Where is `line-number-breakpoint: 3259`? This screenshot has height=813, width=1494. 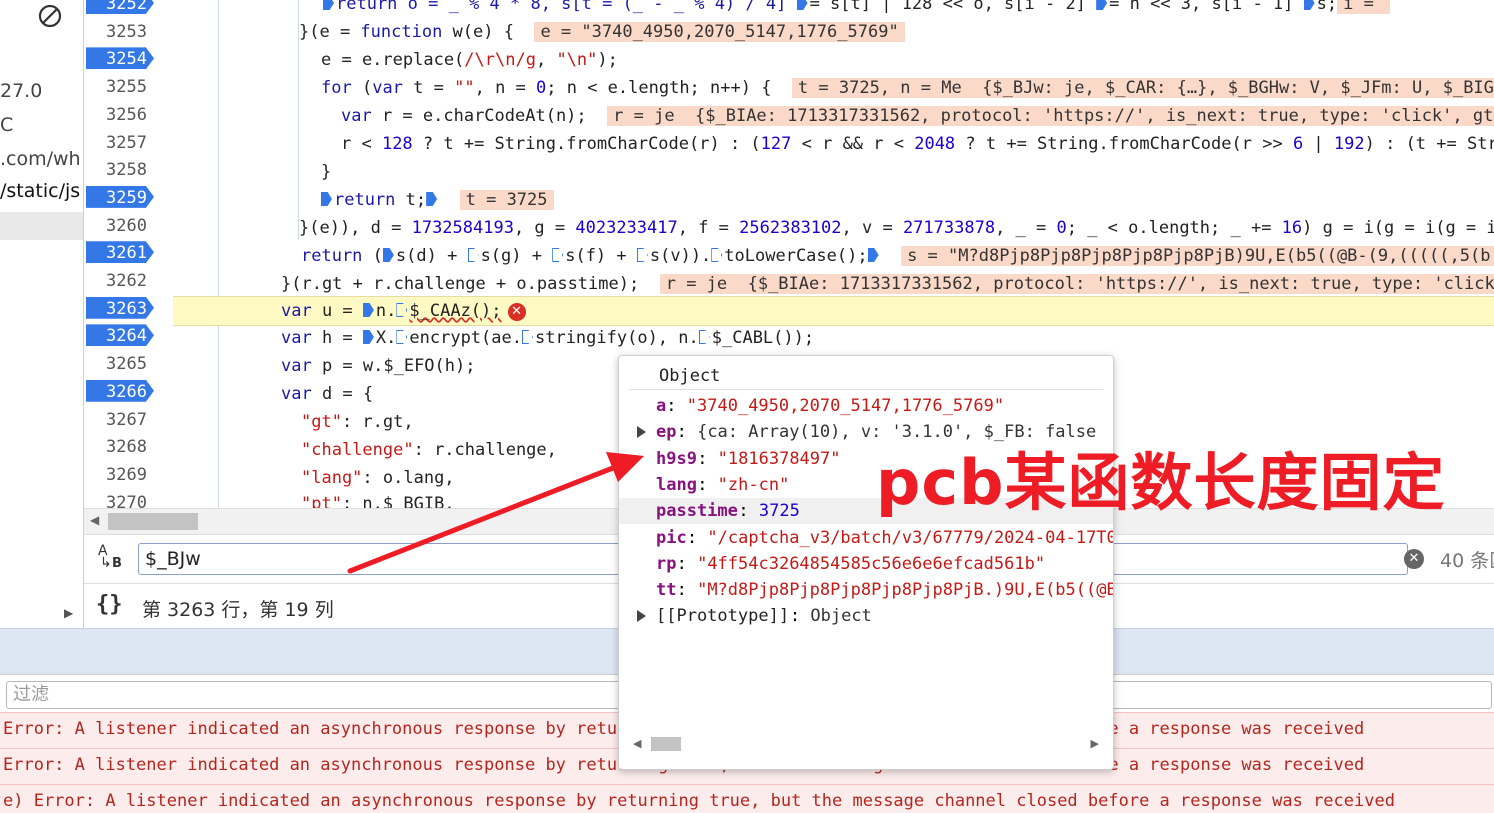 line-number-breakpoint: 3259 is located at coordinates (128, 198).